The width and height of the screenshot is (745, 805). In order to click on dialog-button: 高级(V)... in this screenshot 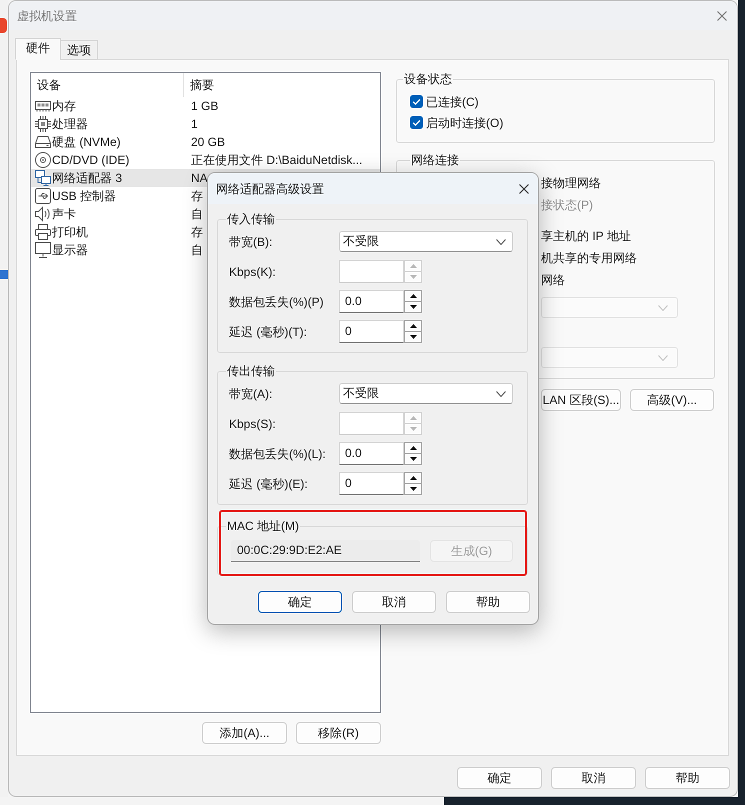, I will do `click(672, 400)`.